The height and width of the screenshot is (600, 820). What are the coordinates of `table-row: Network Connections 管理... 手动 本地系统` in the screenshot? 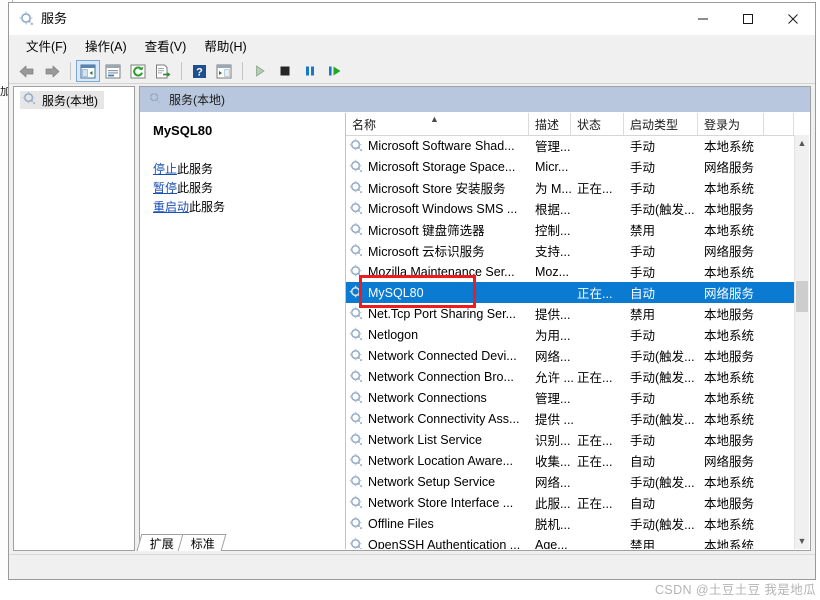 It's located at (570, 397).